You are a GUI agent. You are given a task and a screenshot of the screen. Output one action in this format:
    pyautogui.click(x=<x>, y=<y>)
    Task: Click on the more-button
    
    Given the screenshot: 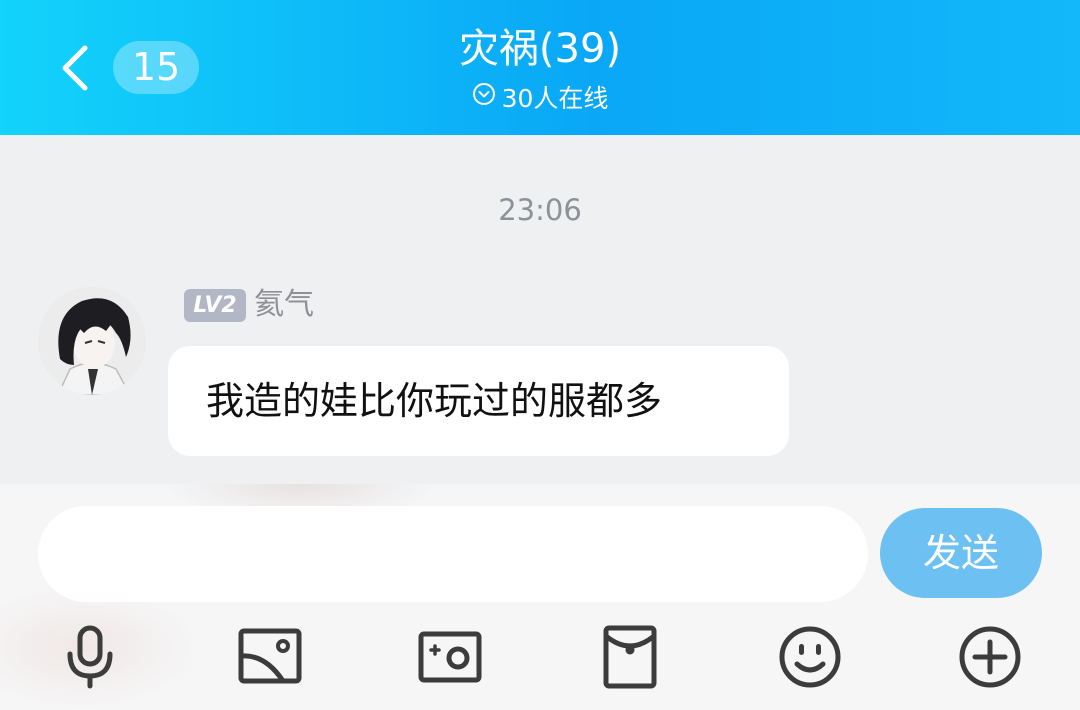 What is the action you would take?
    pyautogui.click(x=990, y=657)
    